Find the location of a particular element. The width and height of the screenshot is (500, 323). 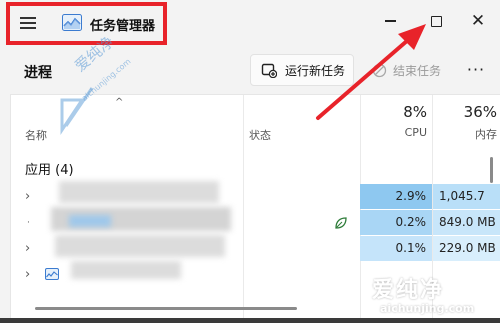

close-button: ✕ is located at coordinates (478, 21).